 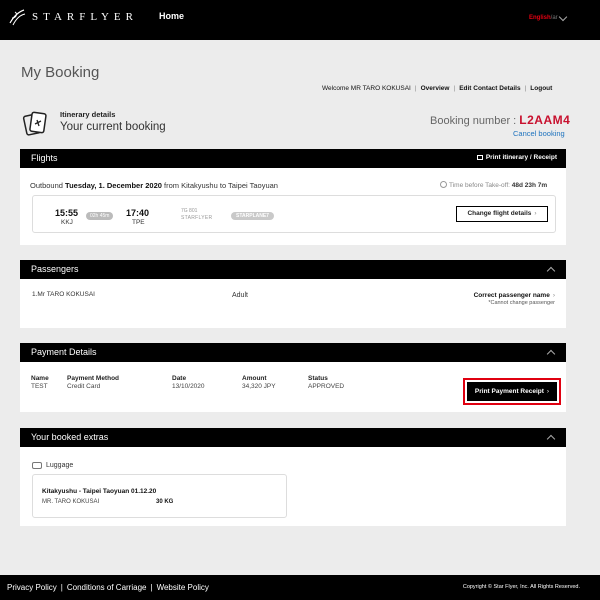 What do you see at coordinates (539, 133) in the screenshot?
I see `cancel-booking-link: Cancel booking` at bounding box center [539, 133].